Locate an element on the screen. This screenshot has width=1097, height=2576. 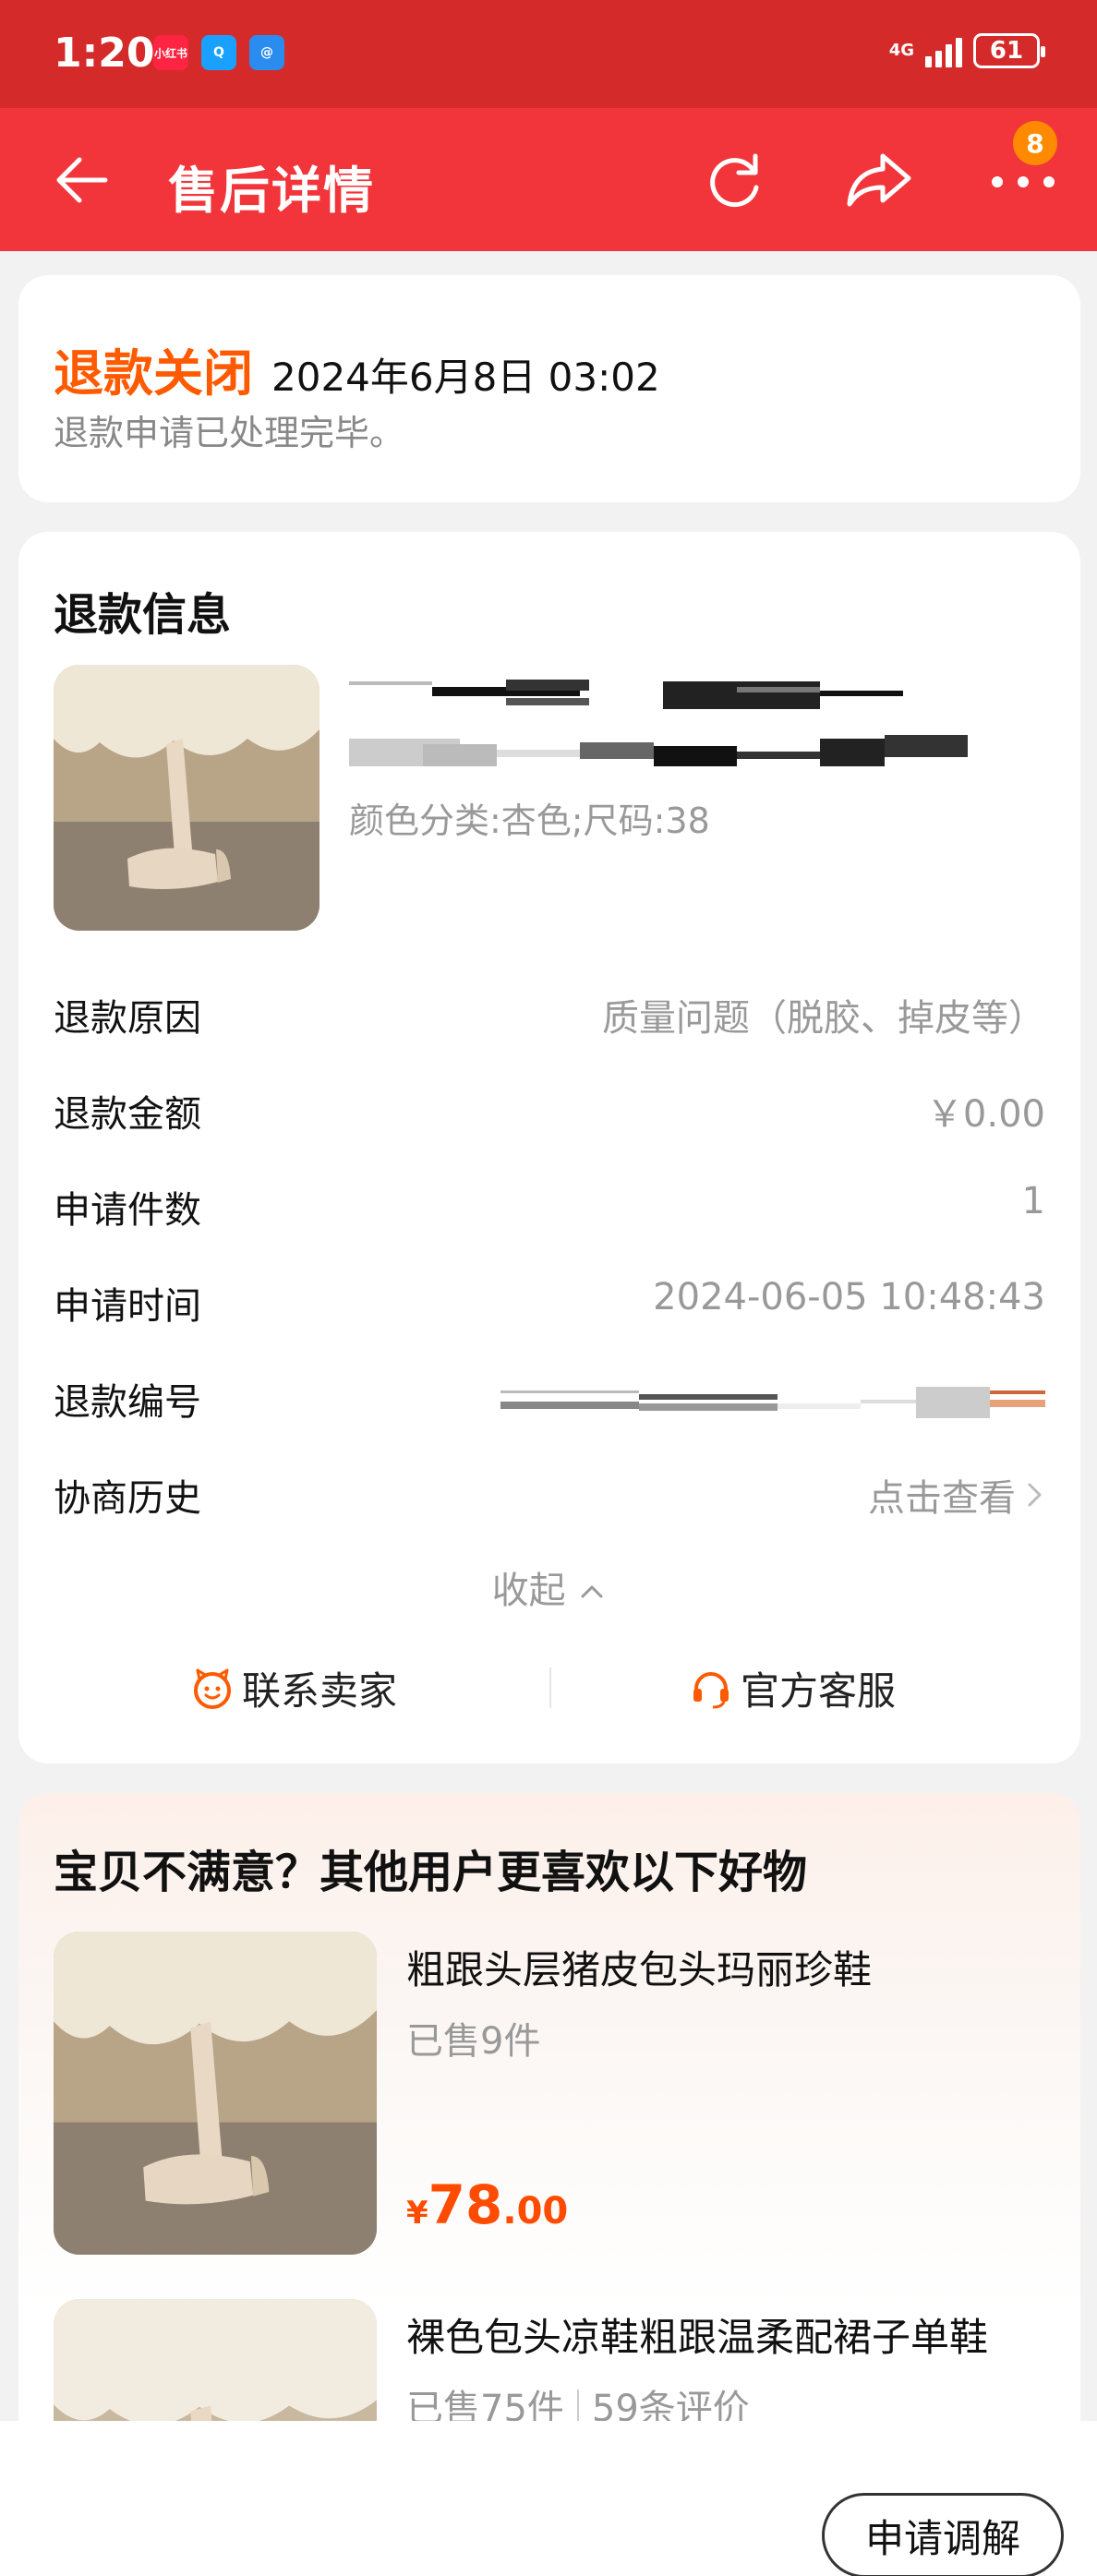
contact-row: 联系卖家 官方客服 is located at coordinates (549, 1687).